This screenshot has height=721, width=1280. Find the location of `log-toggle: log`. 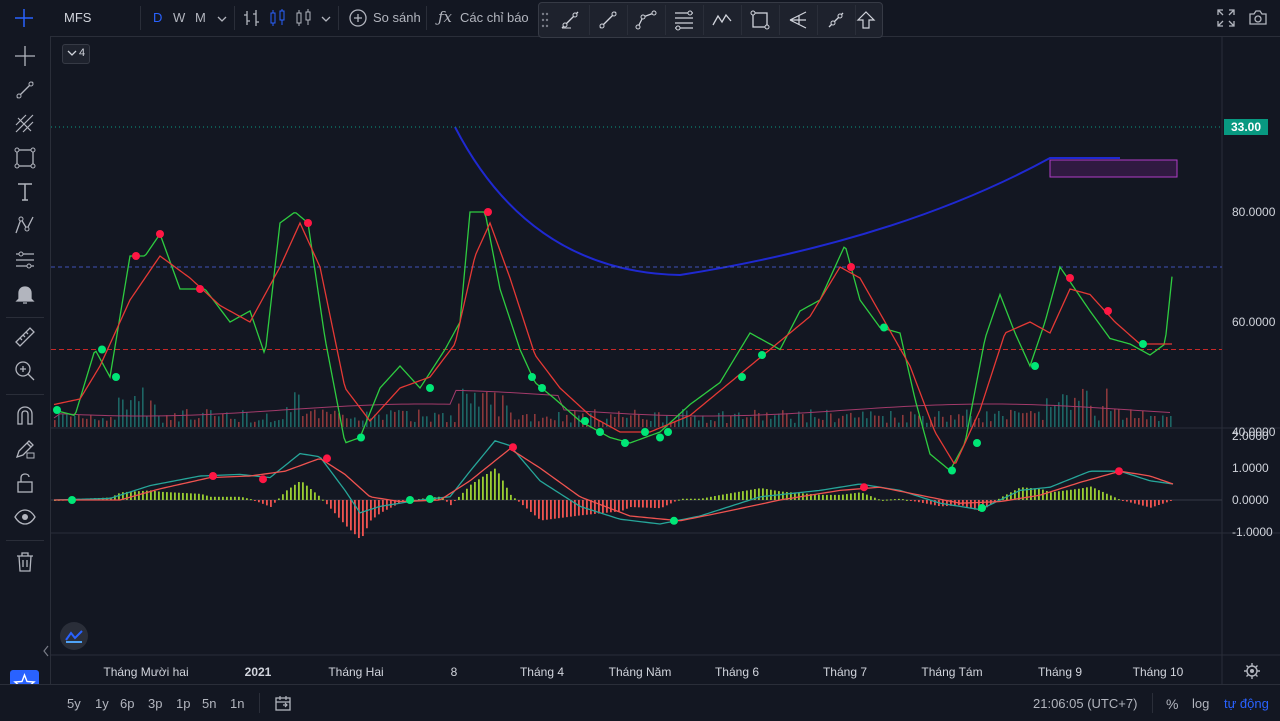

log-toggle: log is located at coordinates (1200, 703).